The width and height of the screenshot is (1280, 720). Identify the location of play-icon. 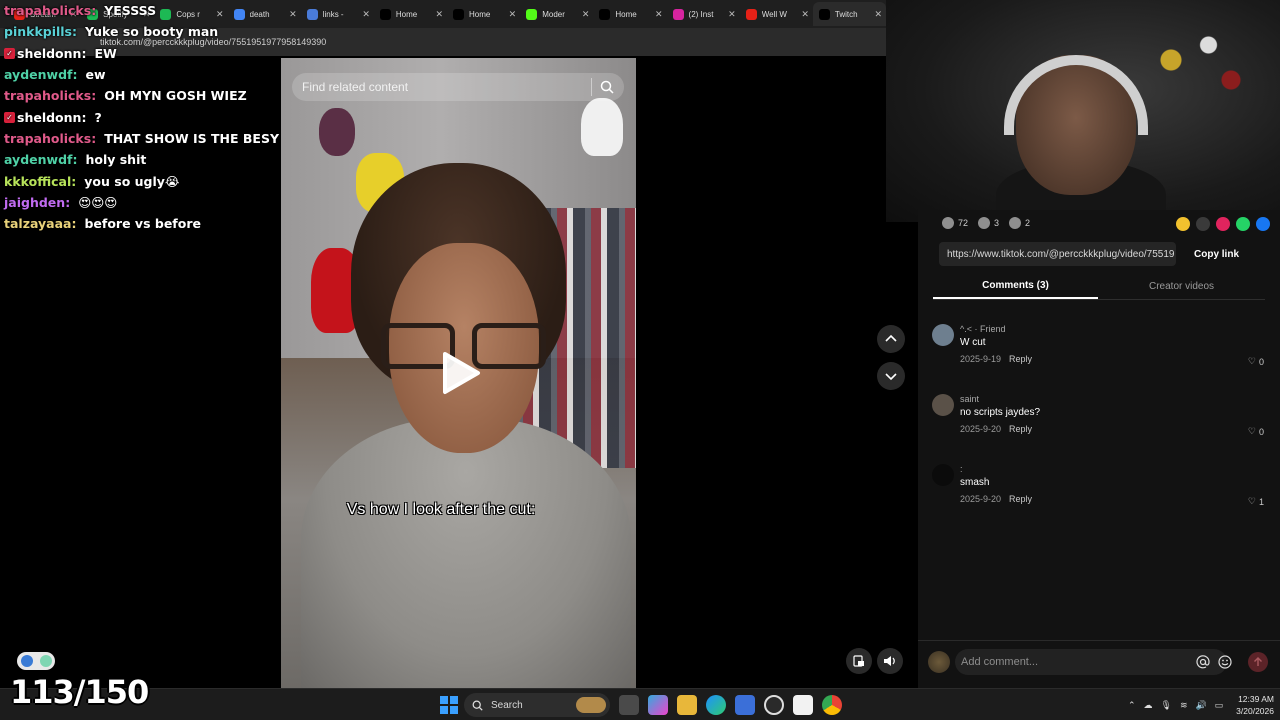
(461, 373).